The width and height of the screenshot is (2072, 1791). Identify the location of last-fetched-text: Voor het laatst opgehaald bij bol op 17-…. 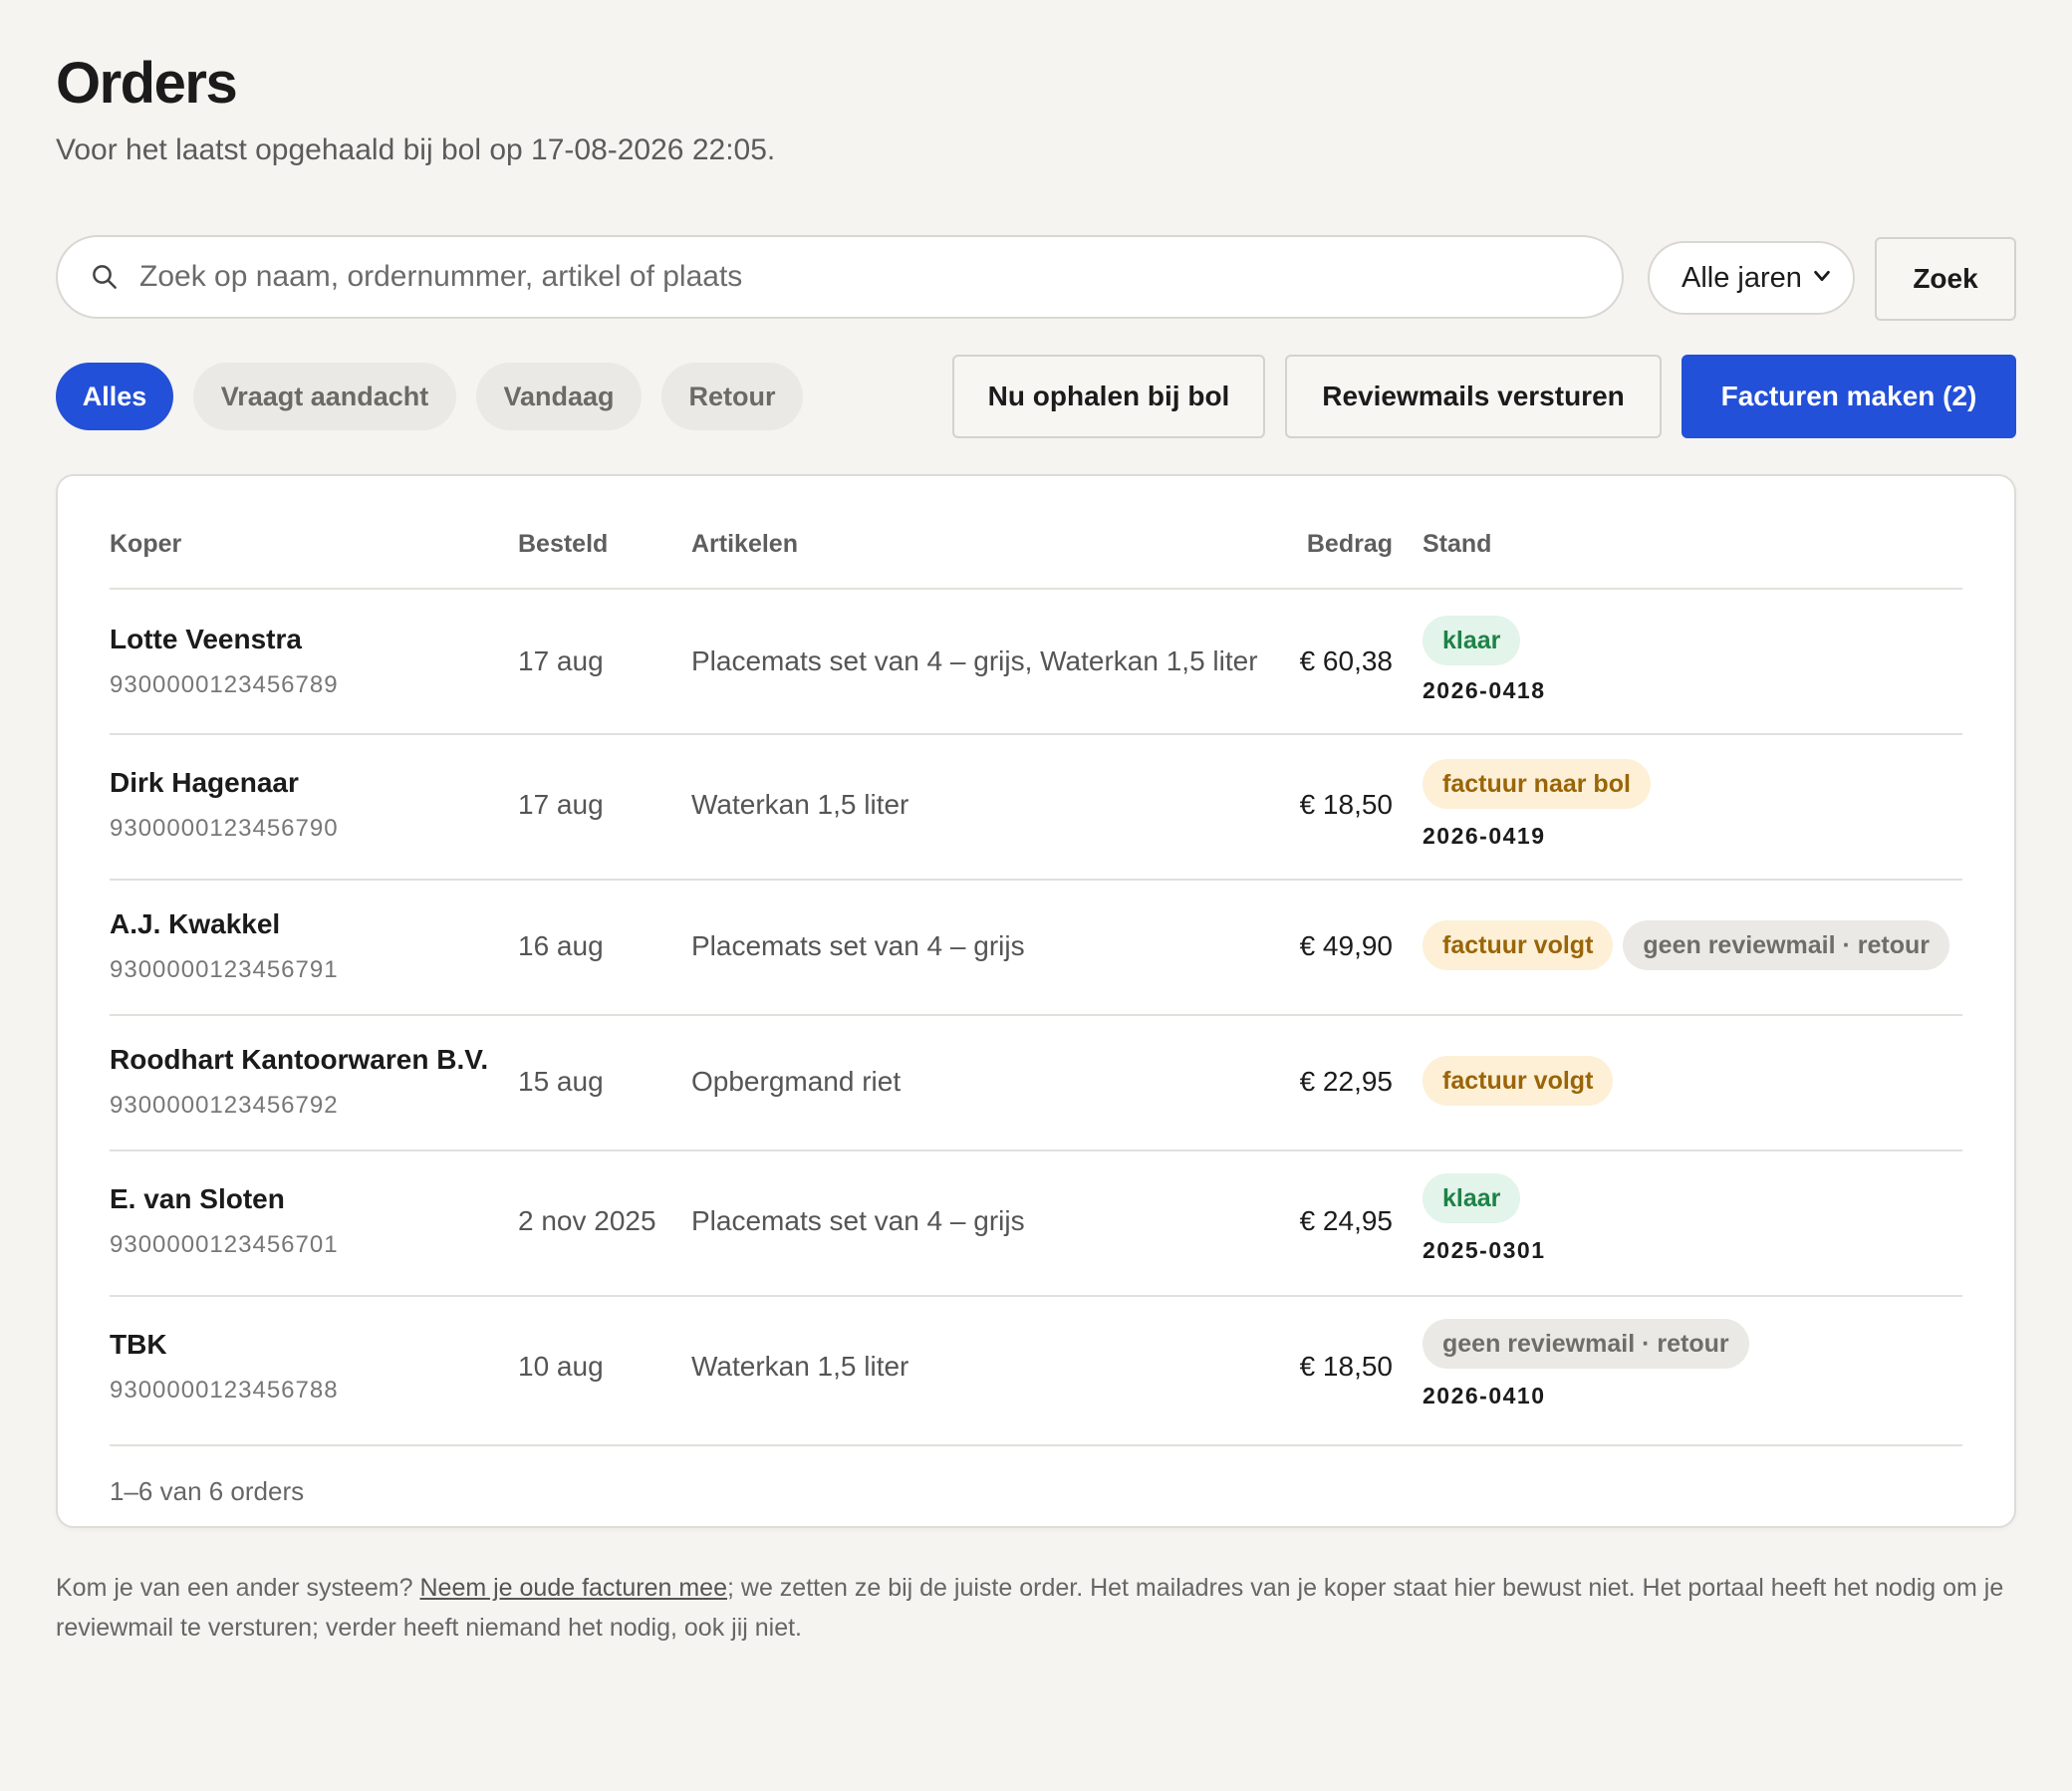
(416, 149).